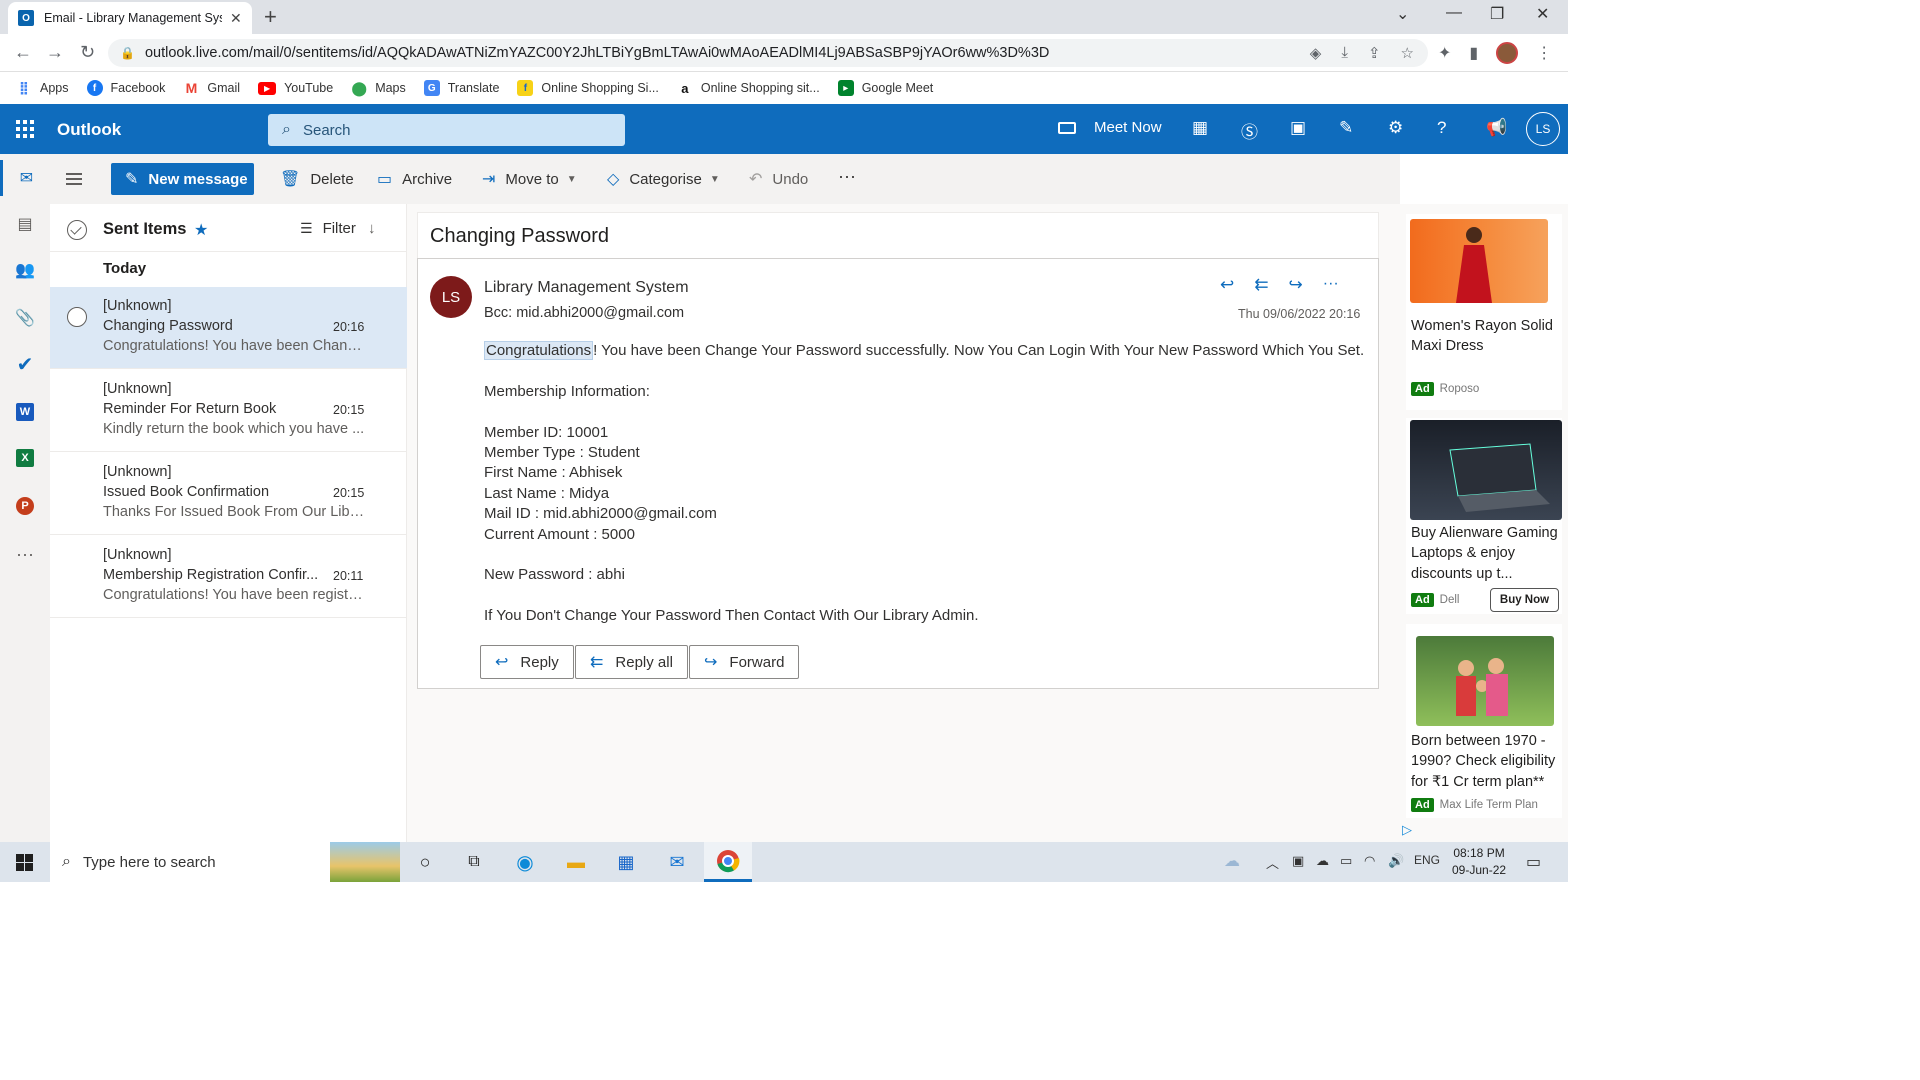 This screenshot has width=1920, height=1080. What do you see at coordinates (317, 179) in the screenshot?
I see `delete-button: 🗑 Delete` at bounding box center [317, 179].